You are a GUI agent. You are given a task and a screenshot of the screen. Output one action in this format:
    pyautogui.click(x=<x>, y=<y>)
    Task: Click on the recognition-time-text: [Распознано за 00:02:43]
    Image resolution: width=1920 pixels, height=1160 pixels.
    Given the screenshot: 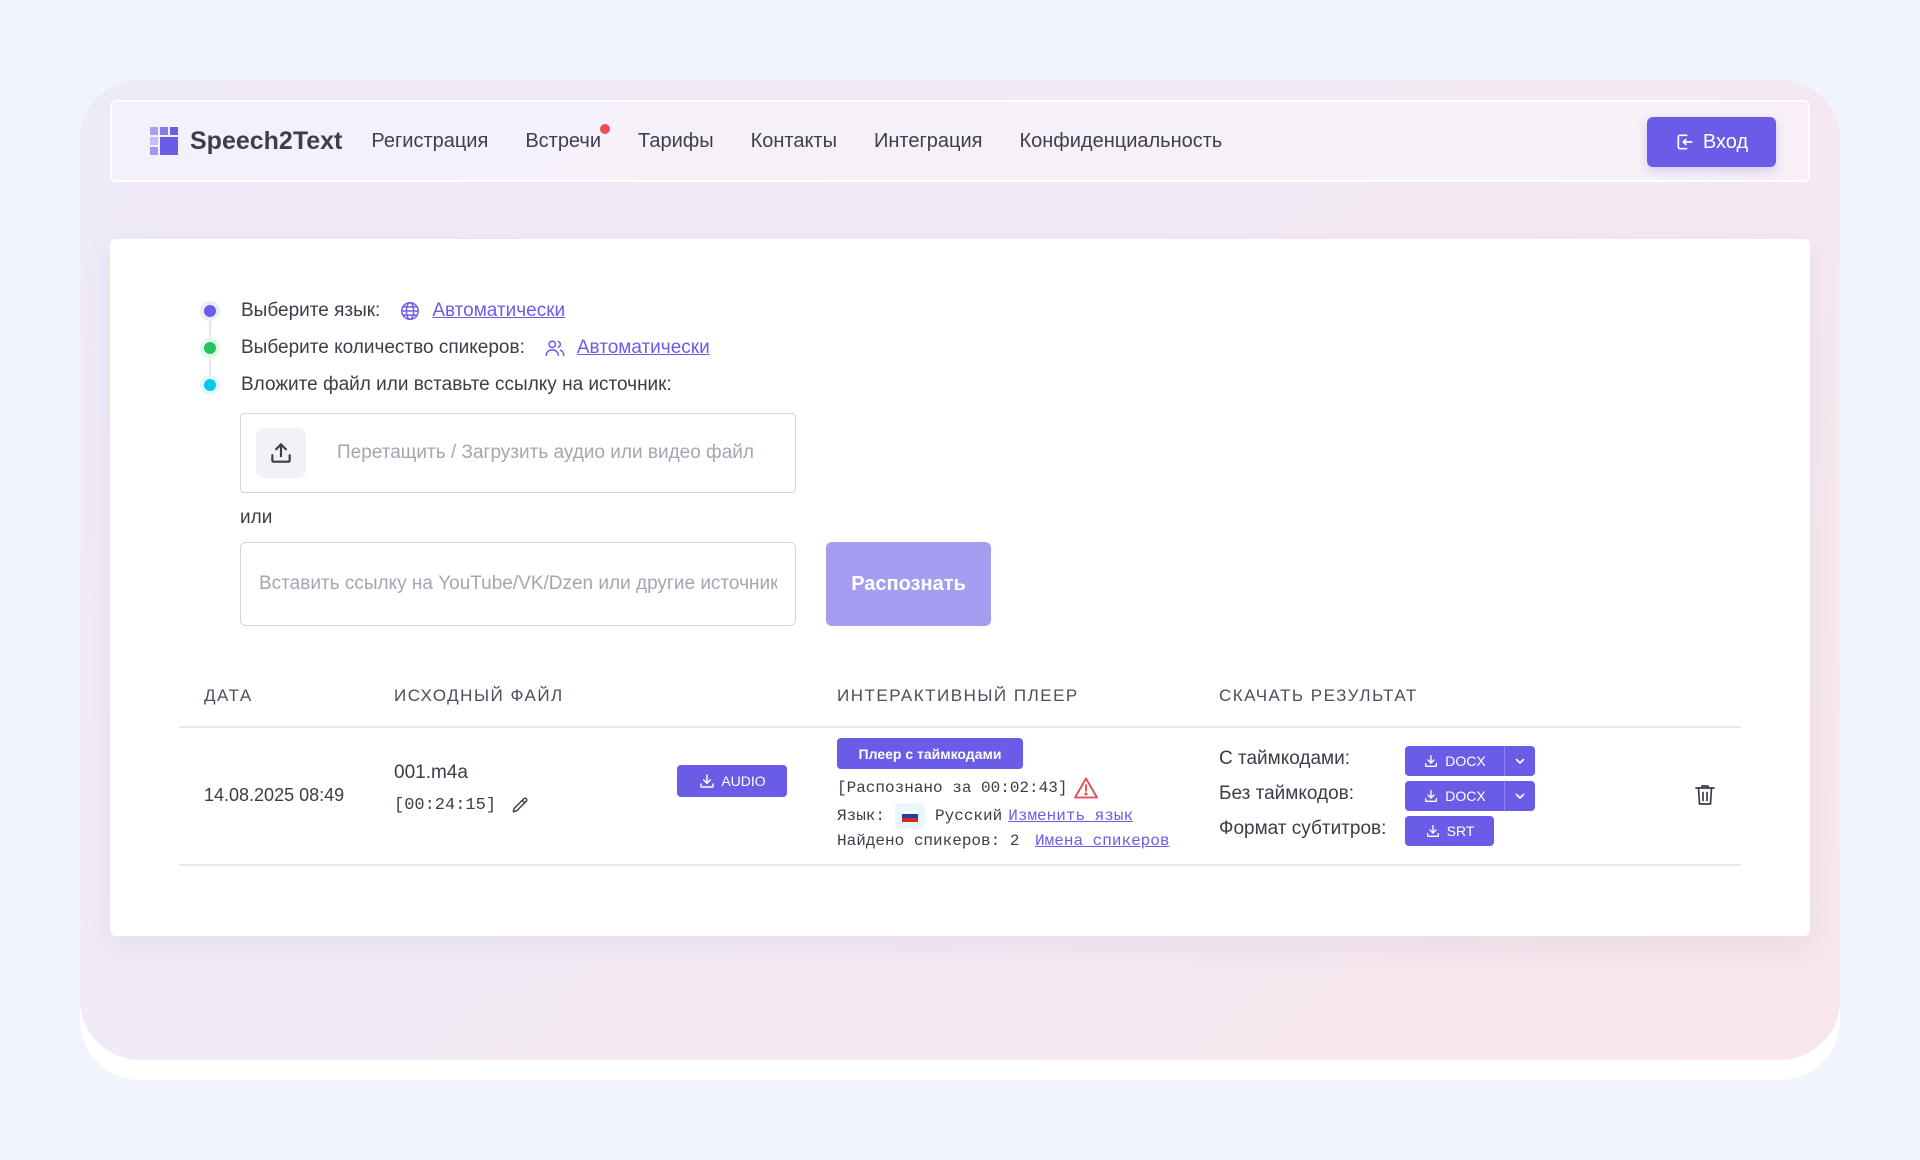 What is the action you would take?
    pyautogui.click(x=952, y=788)
    